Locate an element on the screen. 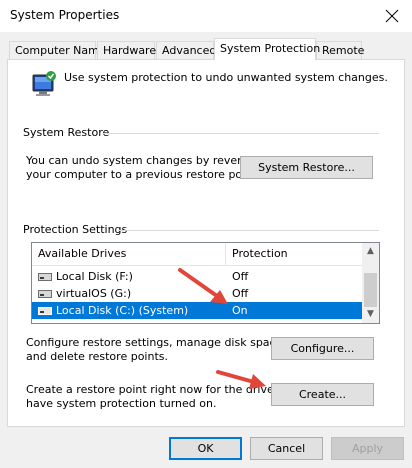  title-bar: System Properties is located at coordinates (206, 16).